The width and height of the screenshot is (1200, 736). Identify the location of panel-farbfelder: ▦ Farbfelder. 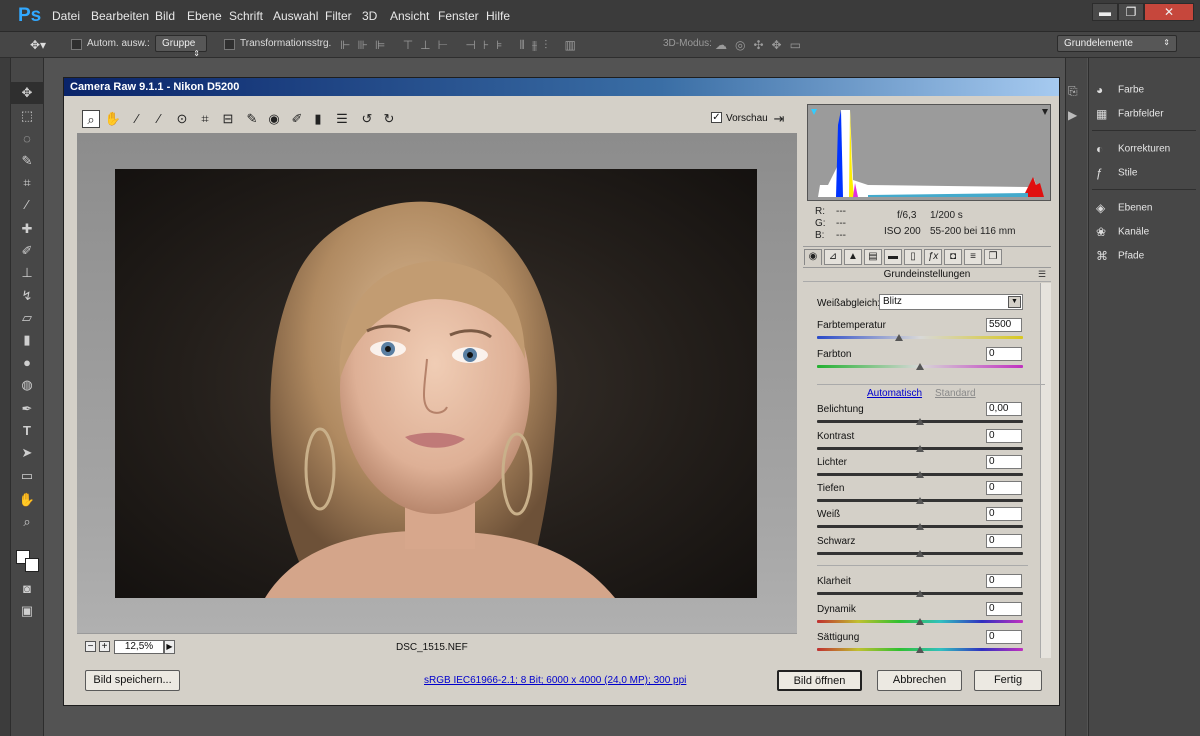
(1130, 114).